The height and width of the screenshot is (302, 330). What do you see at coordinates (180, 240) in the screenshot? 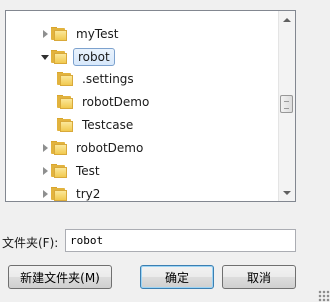
I see `folder-name-input: robot` at bounding box center [180, 240].